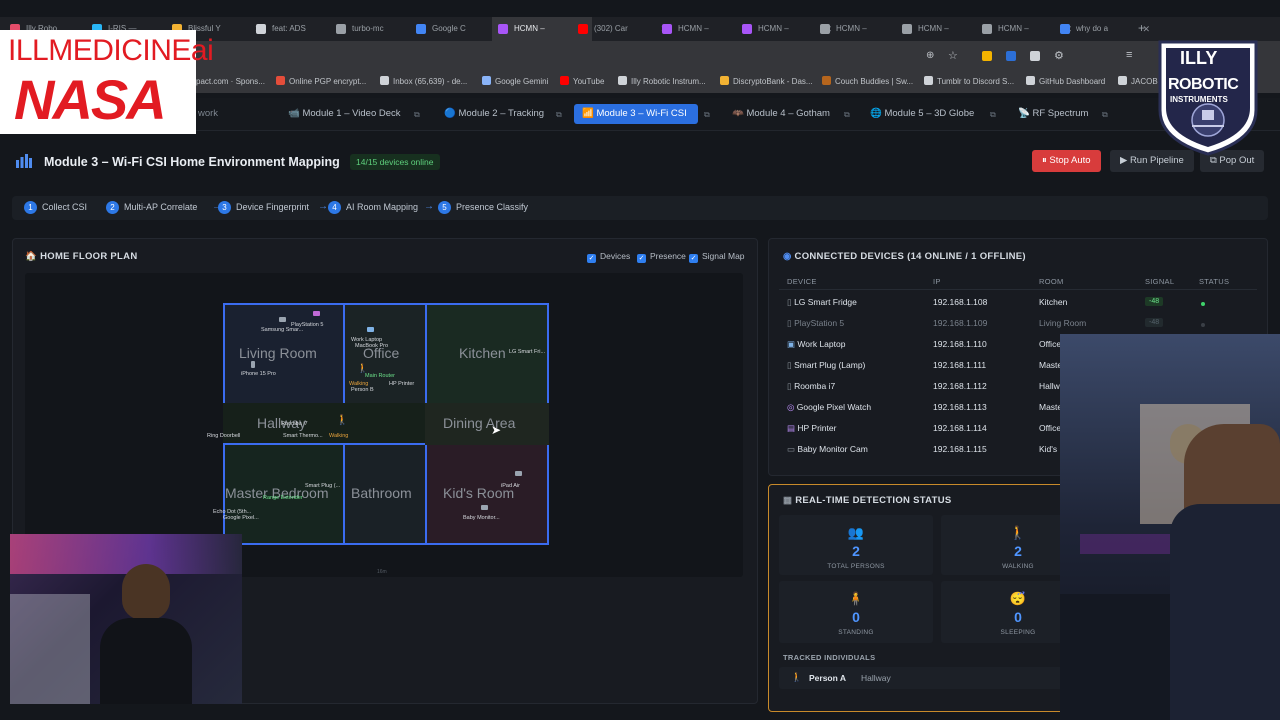 This screenshot has height=720, width=1280. Describe the element at coordinates (1203, 325) in the screenshot. I see `status-dot` at that location.